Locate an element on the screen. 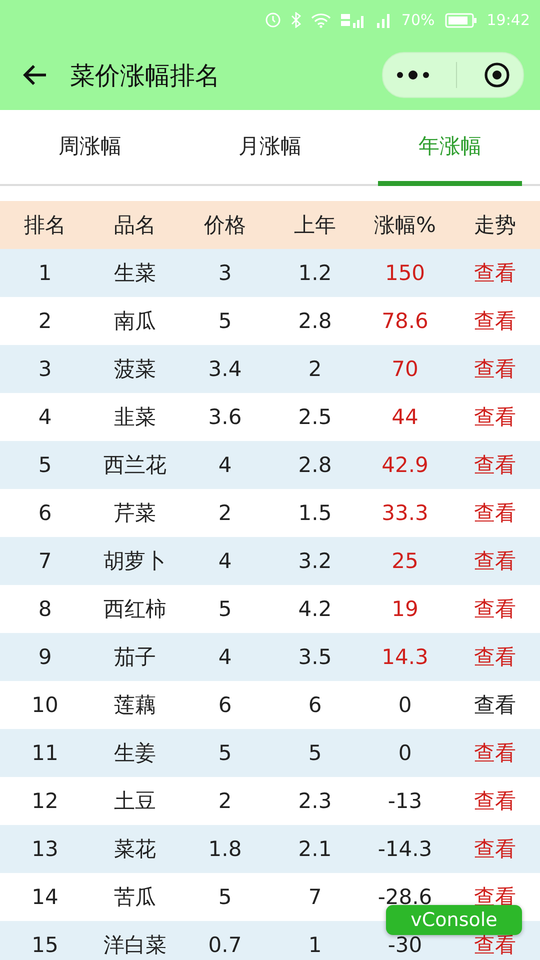  page-title: 菜价涨幅排名 is located at coordinates (145, 76).